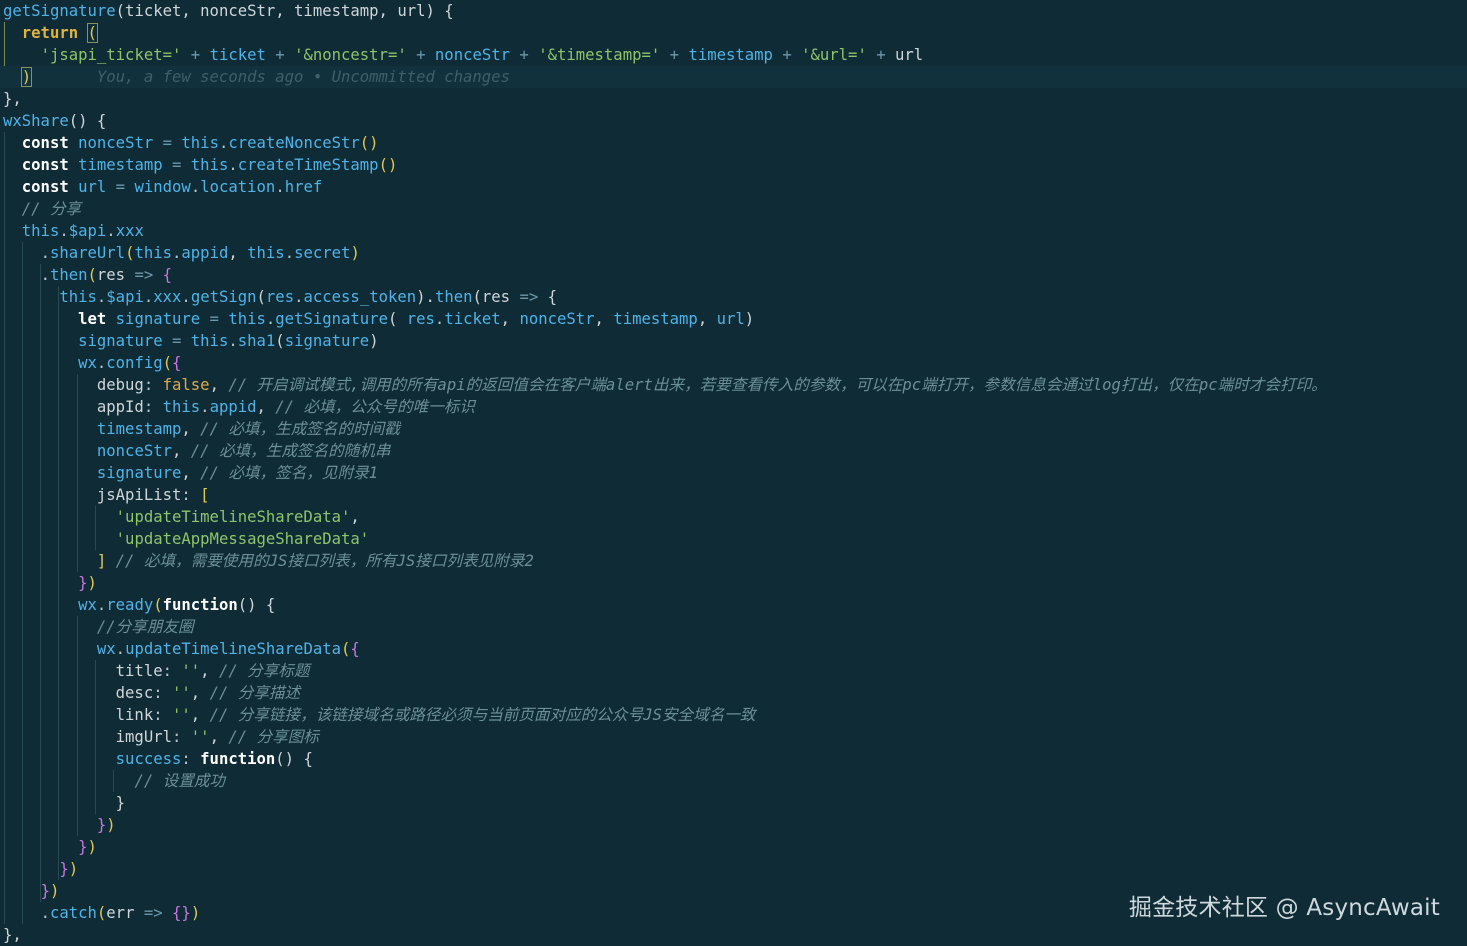 The image size is (1467, 946). I want to click on code-token-plain: (, so click(280, 341).